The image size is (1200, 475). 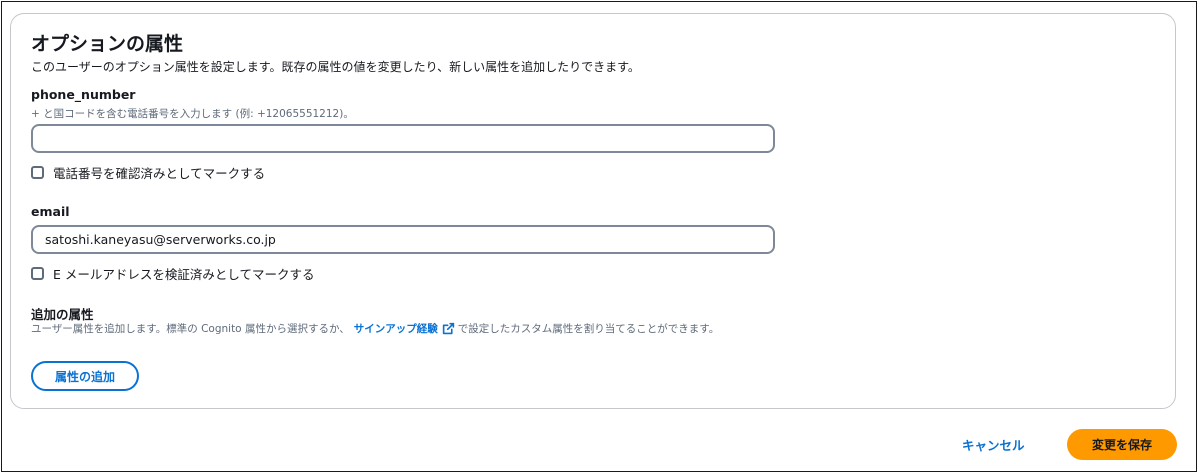 I want to click on external-link-icon, so click(x=448, y=328).